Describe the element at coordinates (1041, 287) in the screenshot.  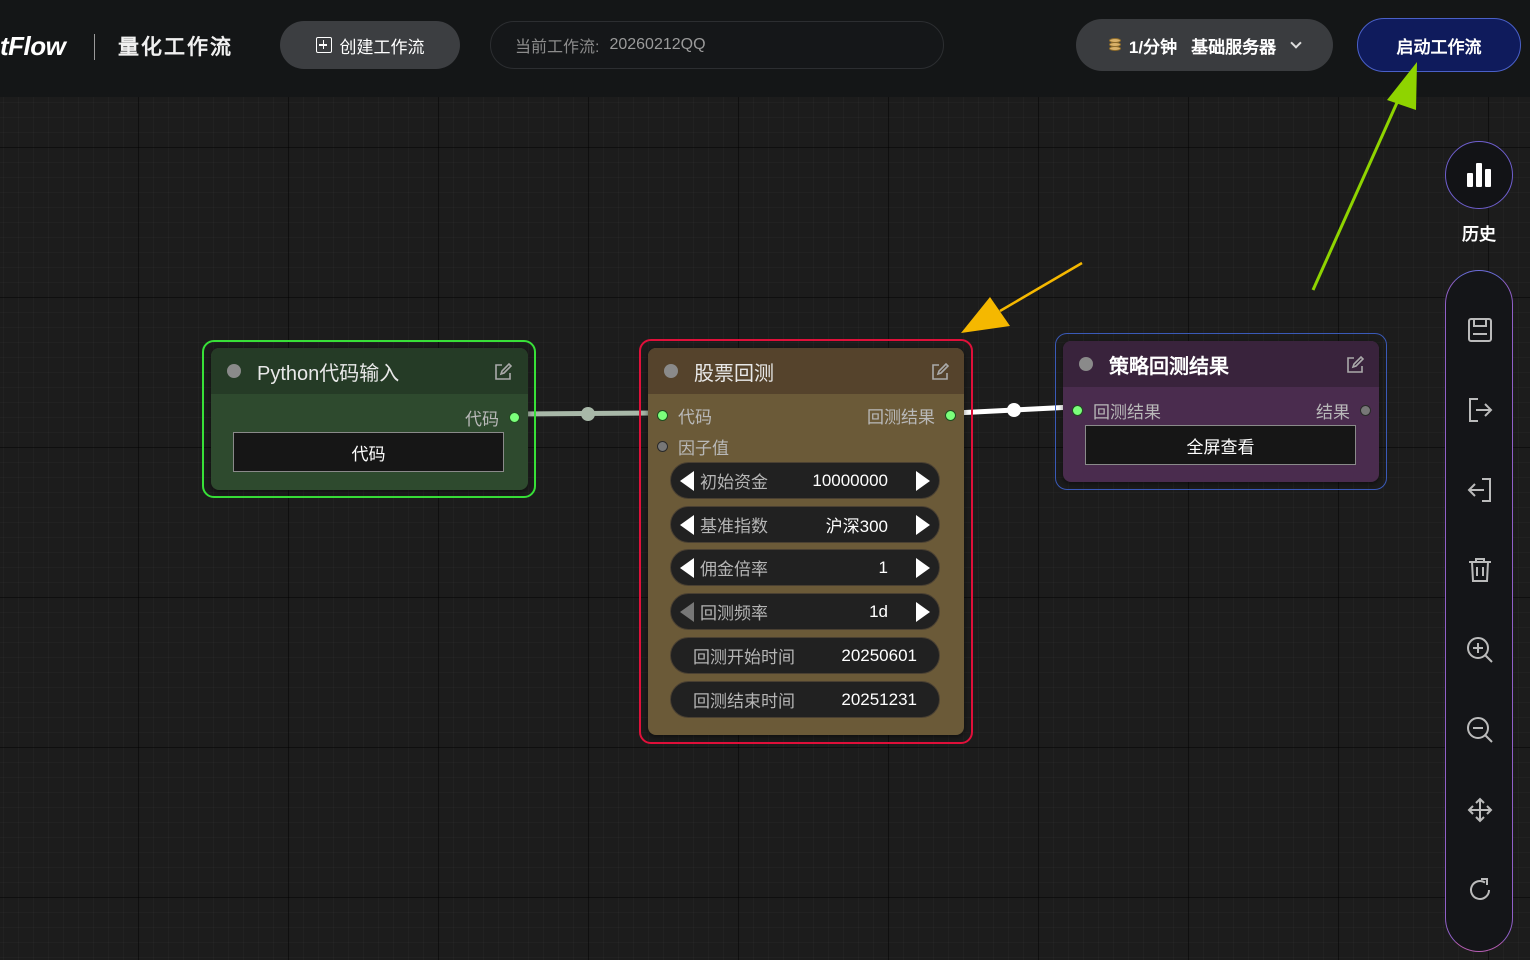
I see `yellow-arrow-shaft` at that location.